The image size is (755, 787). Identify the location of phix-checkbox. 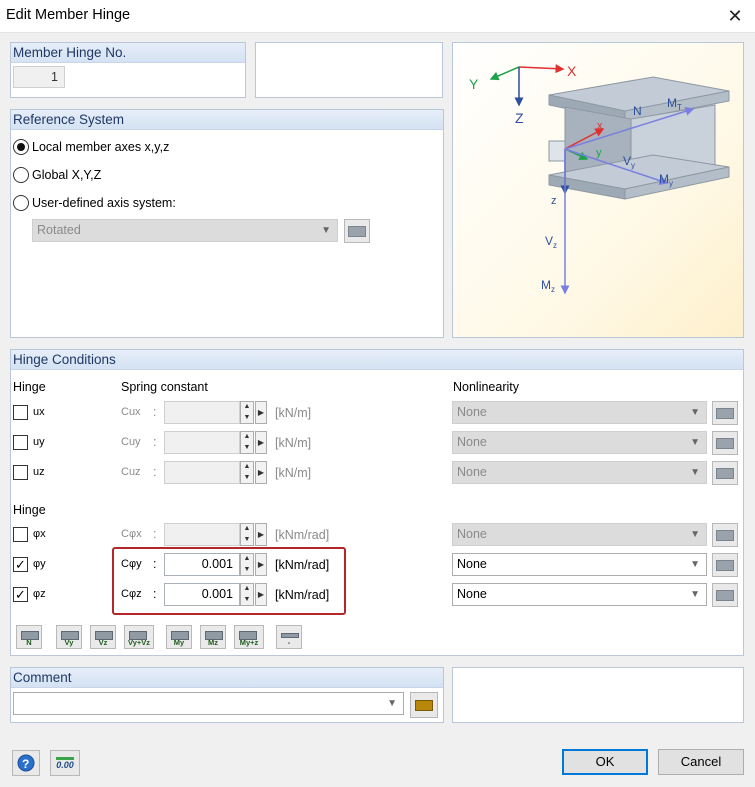
(20, 534).